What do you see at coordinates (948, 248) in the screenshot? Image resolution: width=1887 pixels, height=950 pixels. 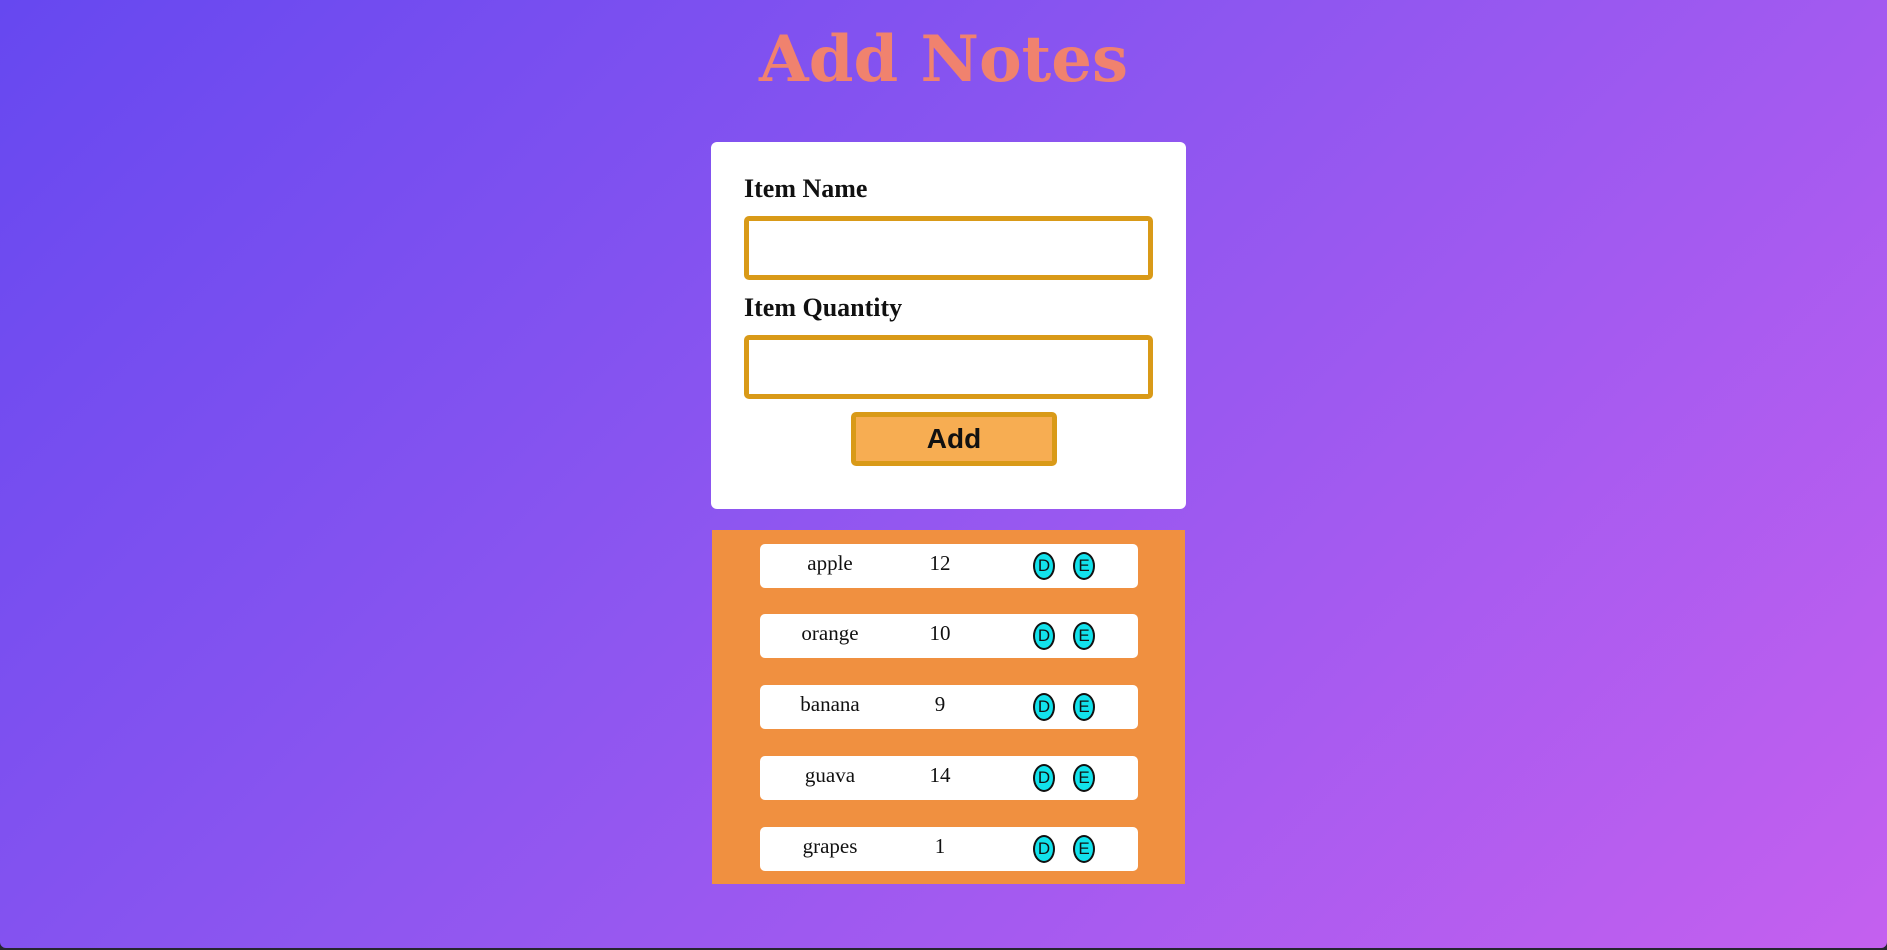 I see `item-name-input` at bounding box center [948, 248].